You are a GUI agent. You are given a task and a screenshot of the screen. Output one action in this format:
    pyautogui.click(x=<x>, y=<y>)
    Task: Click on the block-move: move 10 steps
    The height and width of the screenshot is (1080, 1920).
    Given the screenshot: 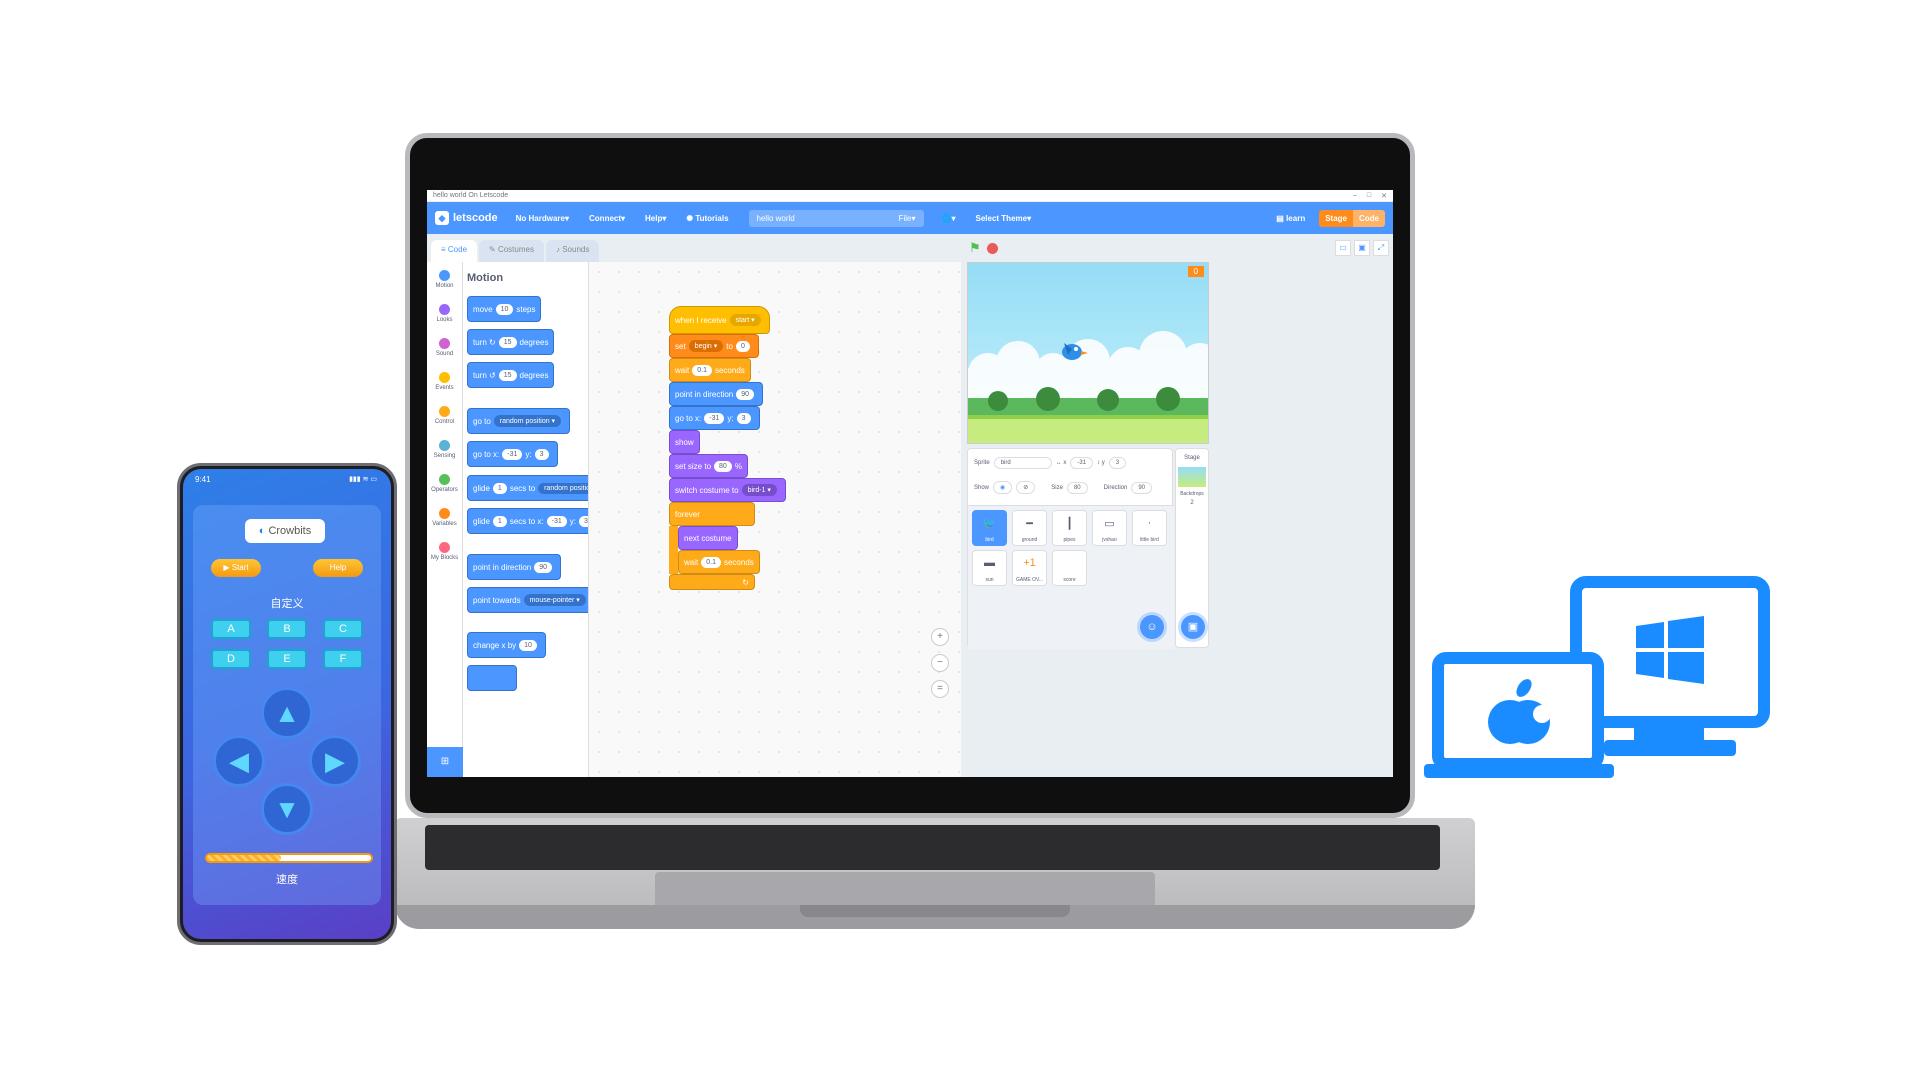 What is the action you would take?
    pyautogui.click(x=504, y=309)
    